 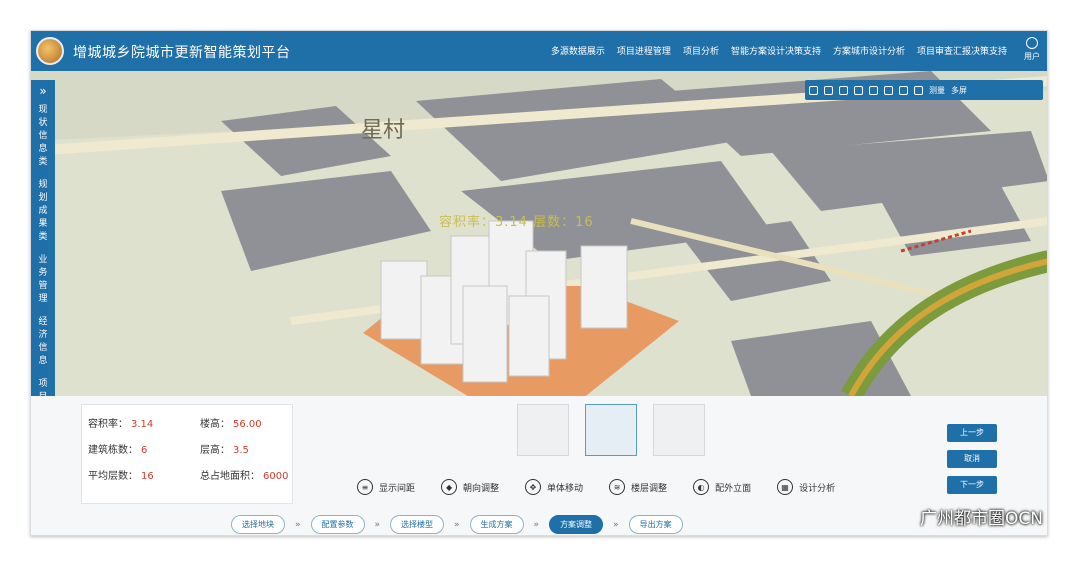 What do you see at coordinates (806, 487) in the screenshot?
I see `action-analysis: ▦ 设计分析` at bounding box center [806, 487].